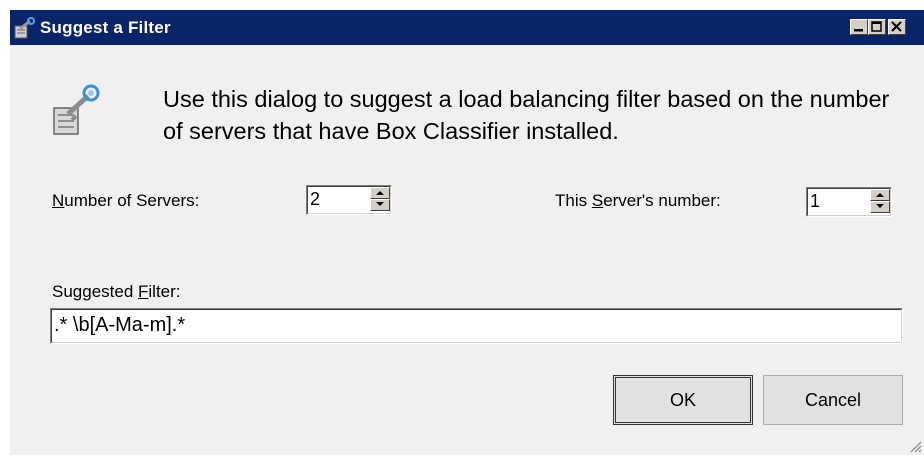  What do you see at coordinates (26, 28) in the screenshot?
I see `filter-key-icon` at bounding box center [26, 28].